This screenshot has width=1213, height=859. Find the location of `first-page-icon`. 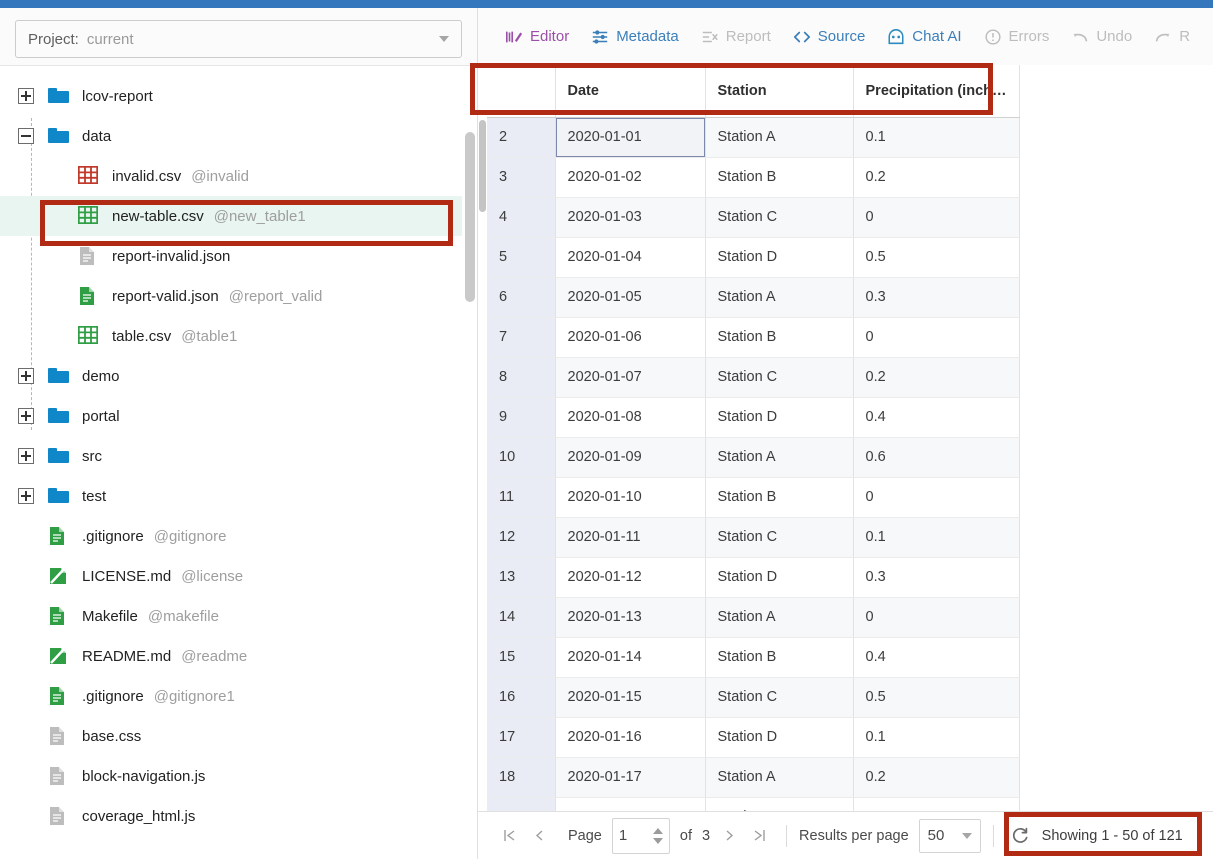

first-page-icon is located at coordinates (509, 836).